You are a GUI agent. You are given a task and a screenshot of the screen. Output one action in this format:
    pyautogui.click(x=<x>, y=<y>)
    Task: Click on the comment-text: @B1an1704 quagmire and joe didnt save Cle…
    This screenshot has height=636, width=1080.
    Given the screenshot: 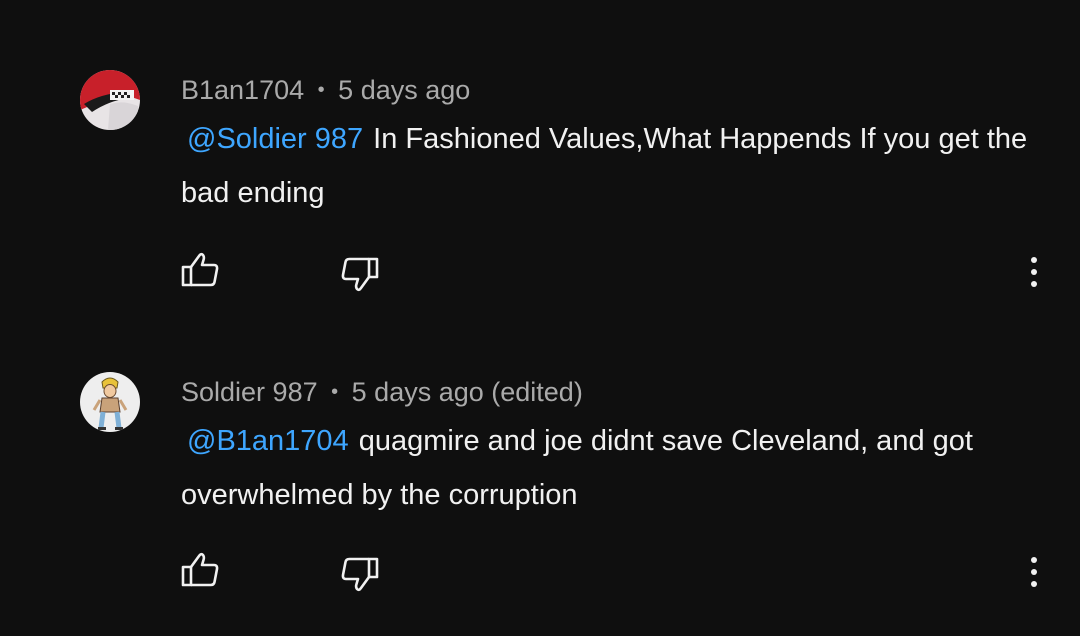 What is the action you would take?
    pyautogui.click(x=611, y=468)
    